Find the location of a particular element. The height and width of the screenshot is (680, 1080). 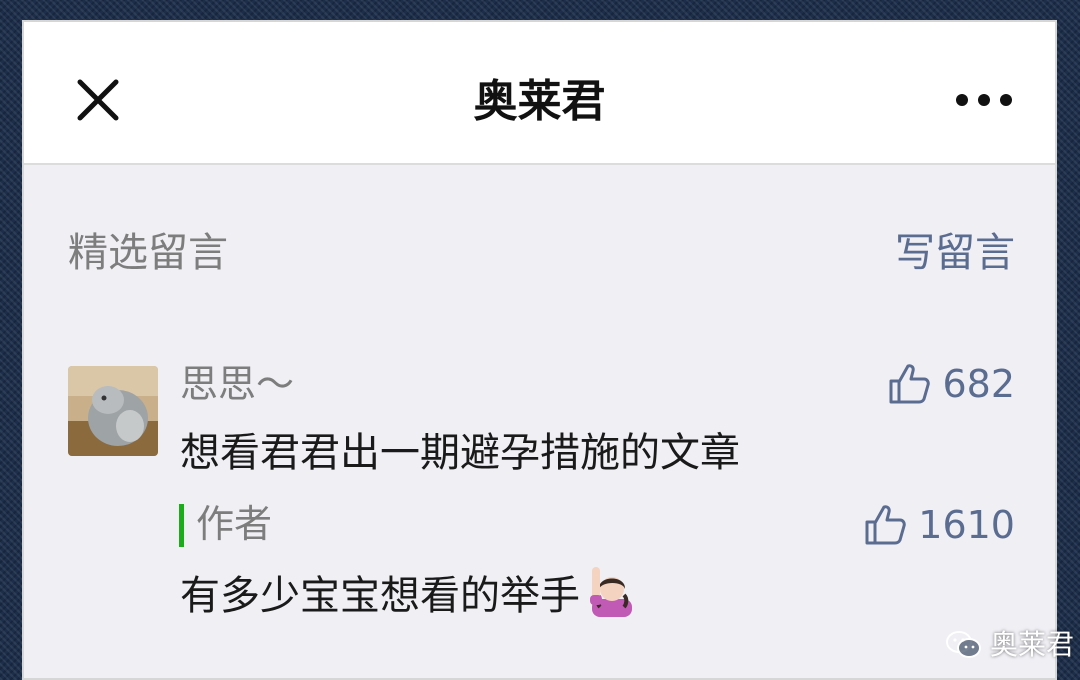

author-reply-message: 有多少宝宝想看的举手 is located at coordinates (380, 596).